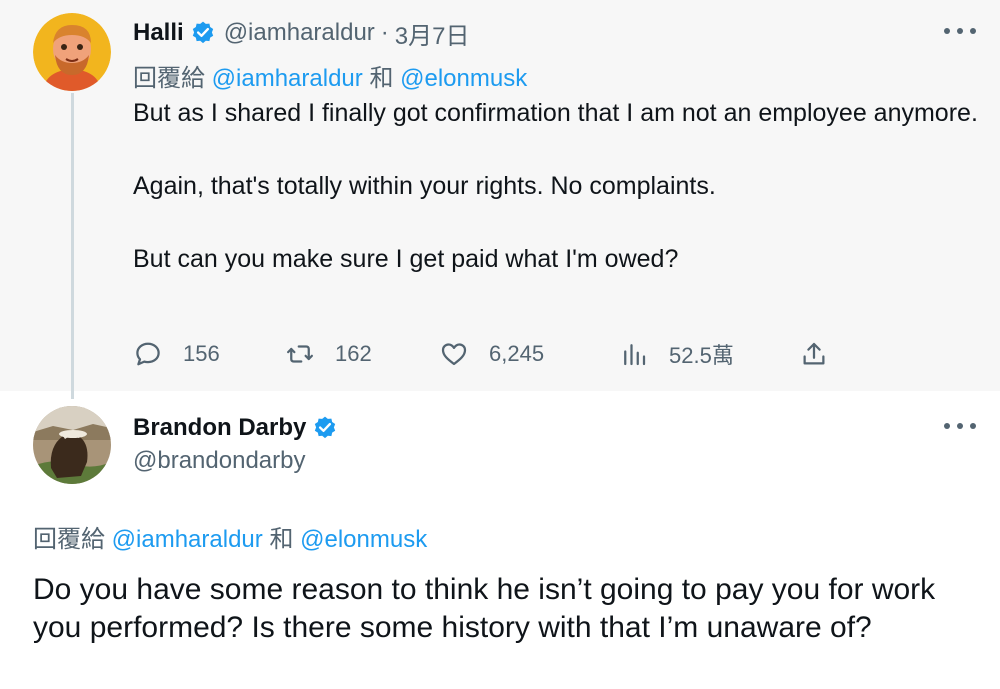  What do you see at coordinates (300, 354) in the screenshot?
I see `retweet-icon` at bounding box center [300, 354].